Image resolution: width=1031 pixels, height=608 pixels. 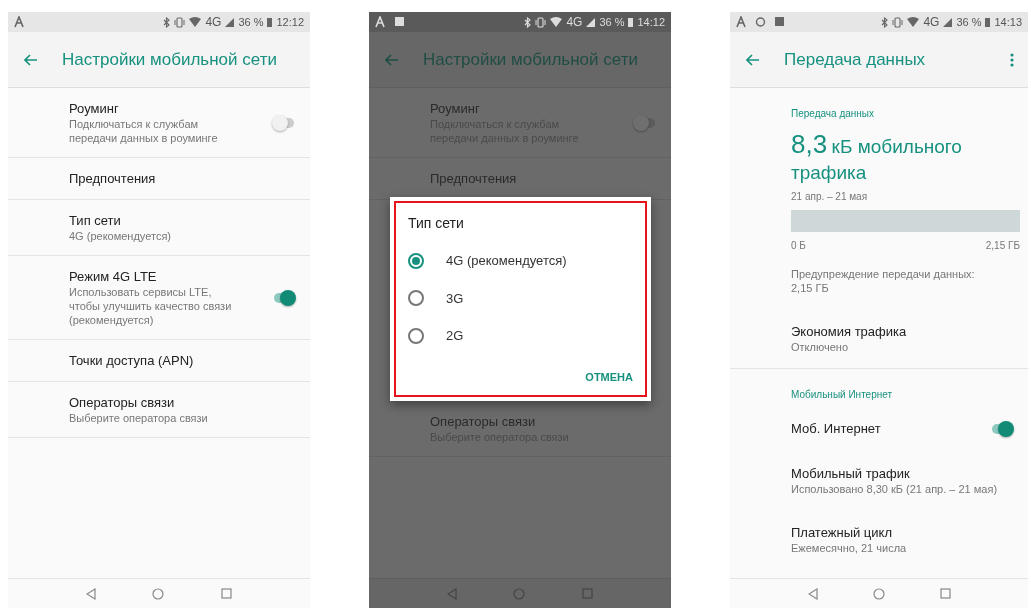 What do you see at coordinates (849, 548) in the screenshot?
I see `item-subtitle: Ежемесячно, 21 числа` at bounding box center [849, 548].